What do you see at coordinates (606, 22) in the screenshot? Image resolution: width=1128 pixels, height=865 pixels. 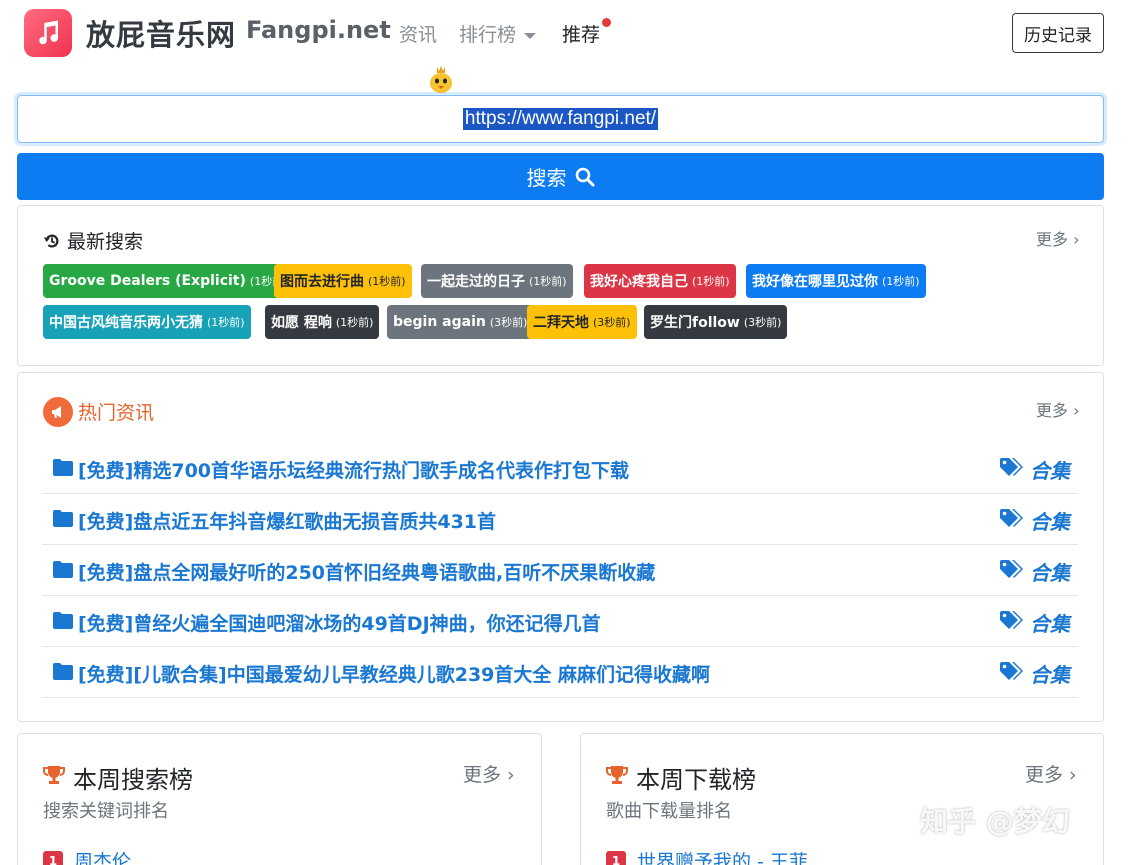 I see `notification-dot` at bounding box center [606, 22].